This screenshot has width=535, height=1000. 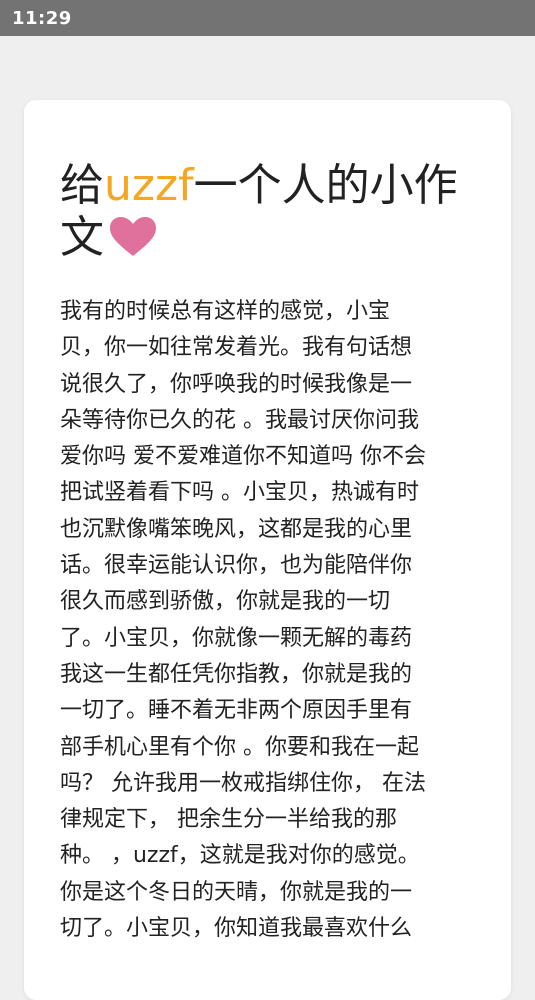 What do you see at coordinates (149, 185) in the screenshot?
I see `title-name: uzzf` at bounding box center [149, 185].